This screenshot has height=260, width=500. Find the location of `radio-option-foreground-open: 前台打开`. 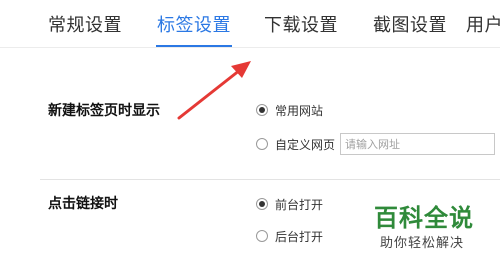

radio-option-foreground-open: 前台打开 is located at coordinates (289, 204).